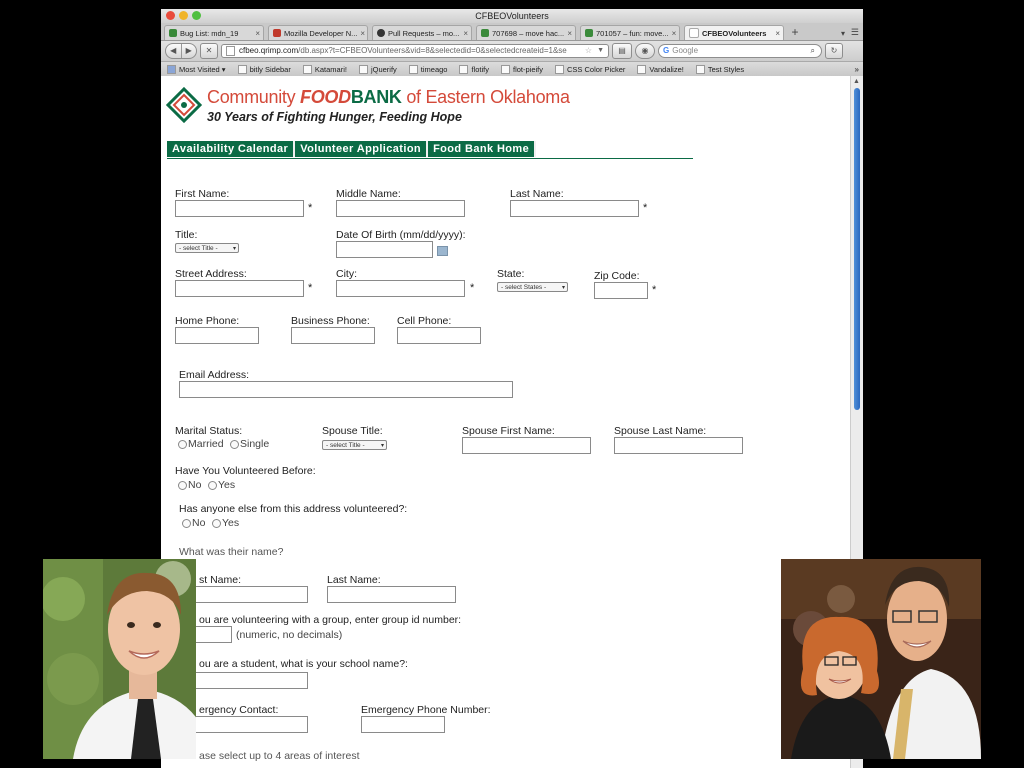  I want to click on their-first-name-field, so click(251, 594).